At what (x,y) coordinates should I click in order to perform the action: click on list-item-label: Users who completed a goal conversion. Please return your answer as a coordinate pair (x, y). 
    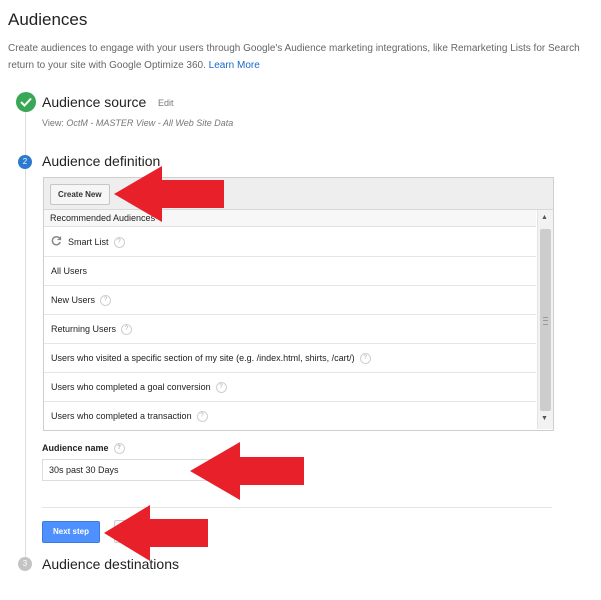
    Looking at the image, I should click on (131, 387).